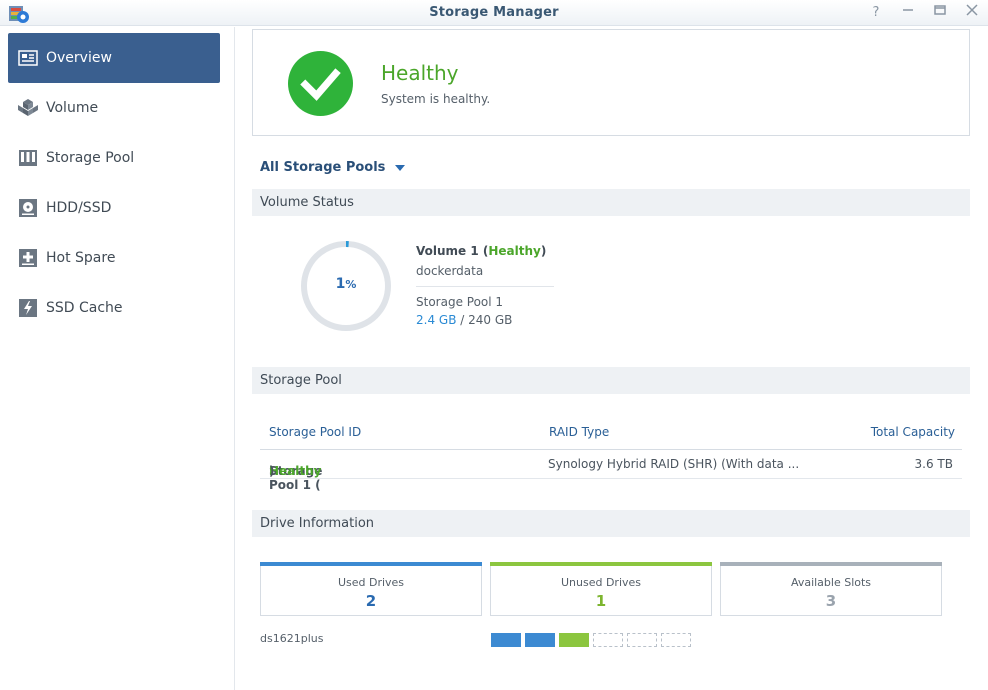 This screenshot has width=988, height=690. Describe the element at coordinates (485, 286) in the screenshot. I see `divider` at that location.